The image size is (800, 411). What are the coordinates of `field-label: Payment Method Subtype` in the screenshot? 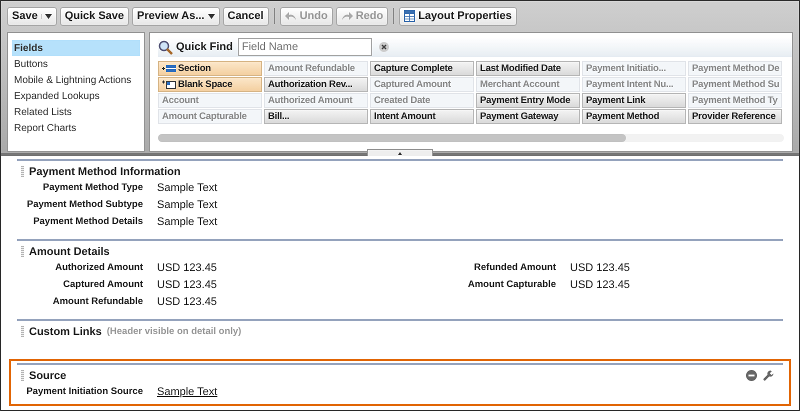 It's located at (84, 204).